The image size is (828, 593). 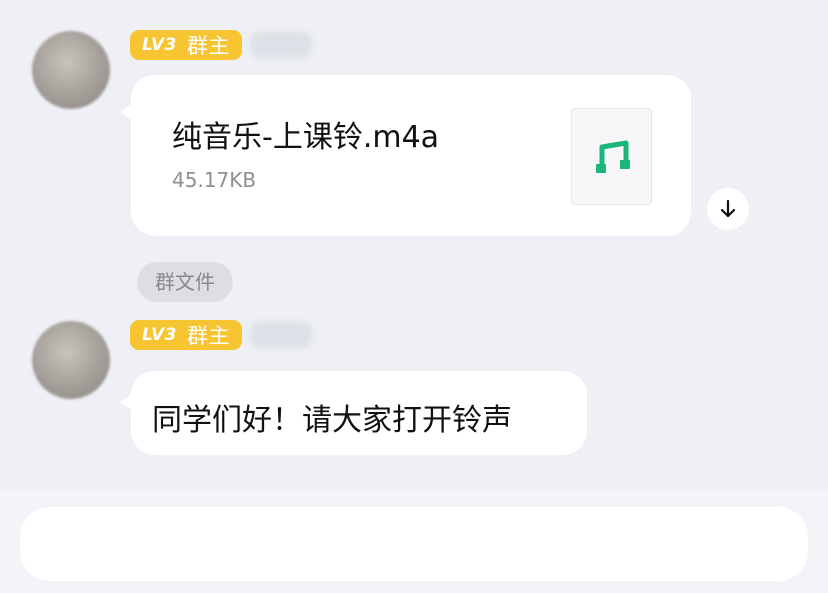 I want to click on music-note-icon, so click(x=612, y=156).